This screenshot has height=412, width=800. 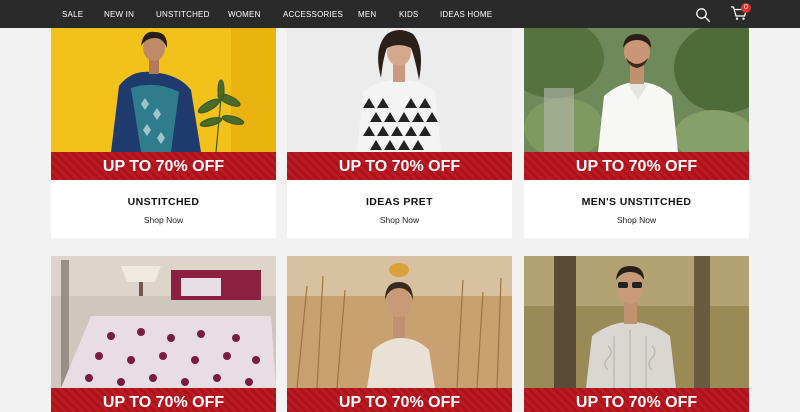 What do you see at coordinates (408, 14) in the screenshot?
I see `nav-item-kids: KIDS` at bounding box center [408, 14].